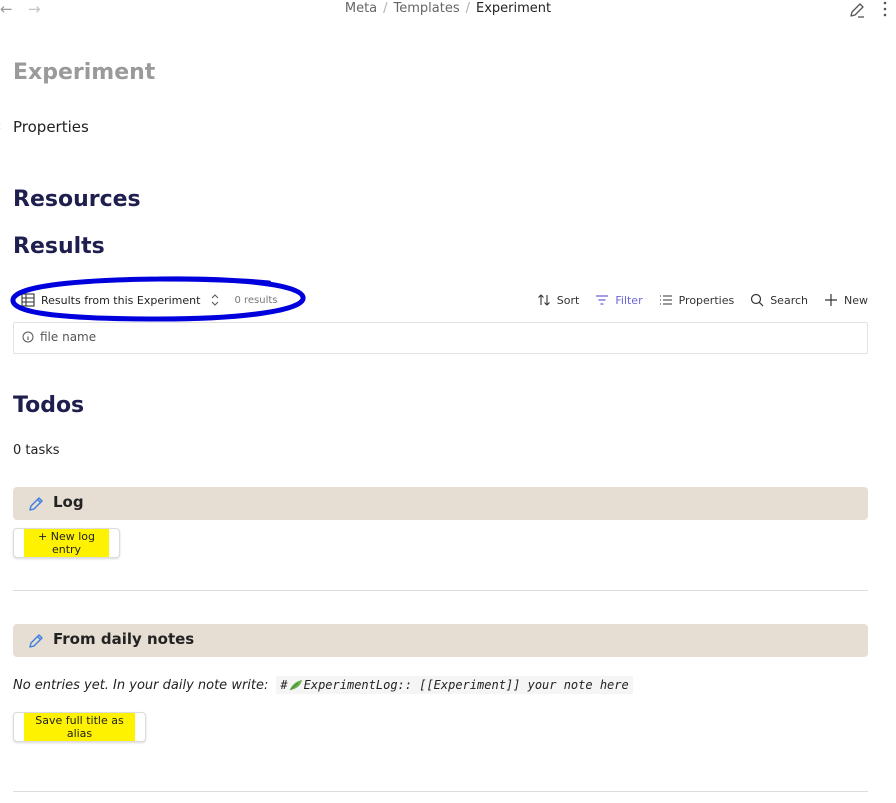 This screenshot has height=803, width=896. I want to click on properties-button: Properties, so click(697, 300).